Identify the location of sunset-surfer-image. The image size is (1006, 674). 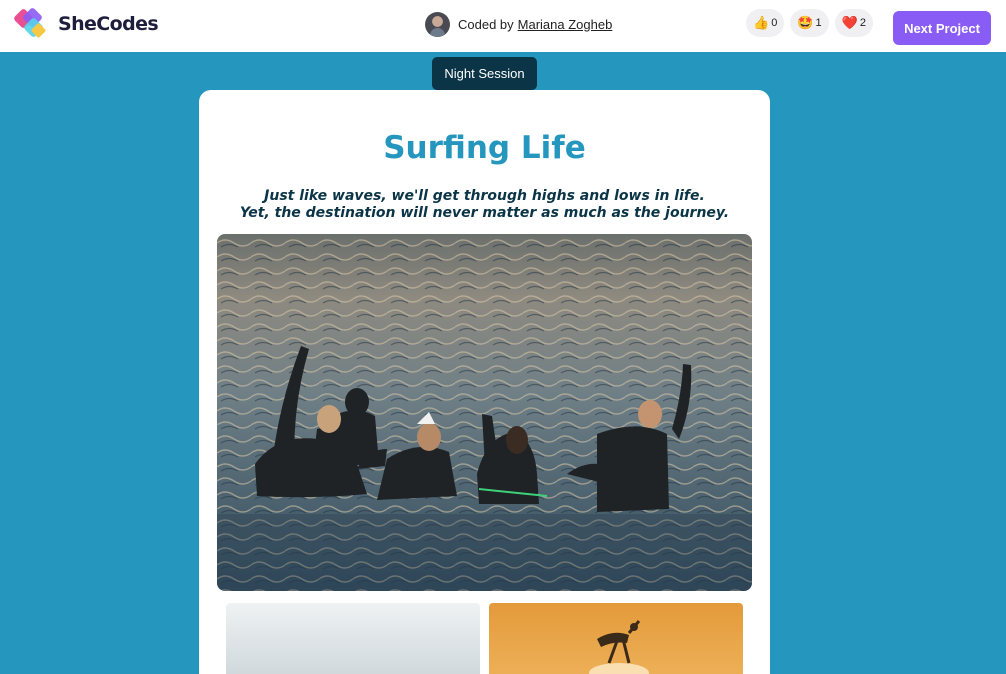
(616, 638).